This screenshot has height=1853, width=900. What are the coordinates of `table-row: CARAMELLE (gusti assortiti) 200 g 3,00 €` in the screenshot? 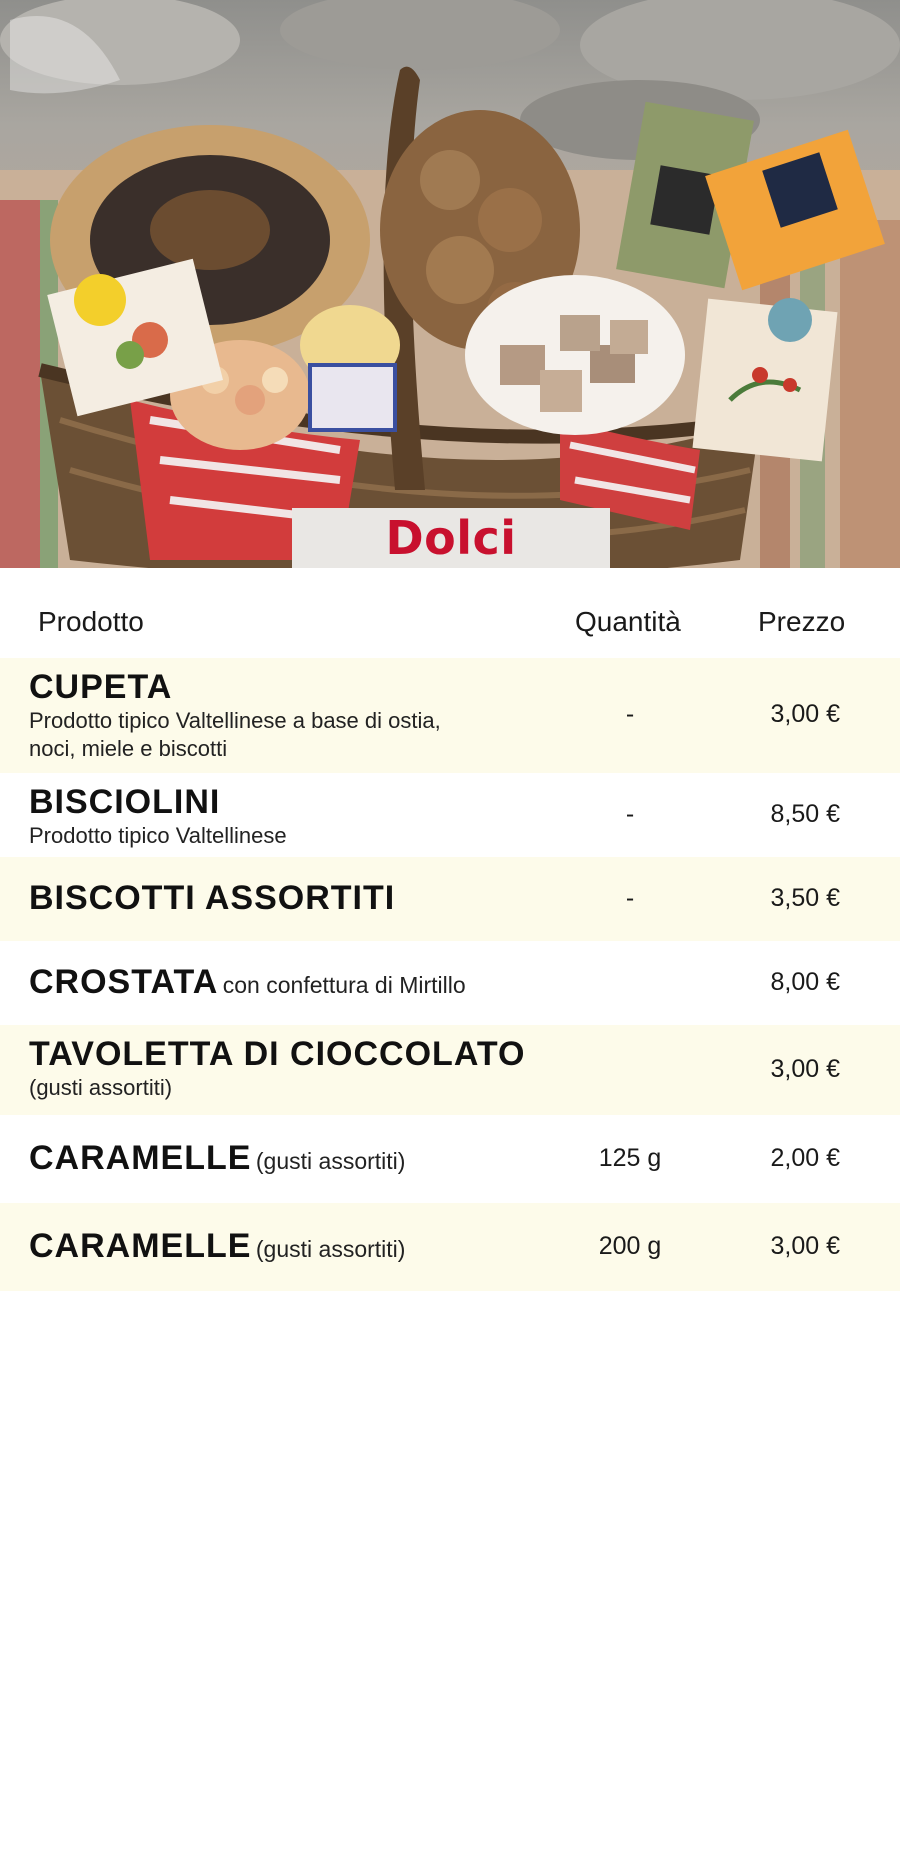 It's located at (450, 1247).